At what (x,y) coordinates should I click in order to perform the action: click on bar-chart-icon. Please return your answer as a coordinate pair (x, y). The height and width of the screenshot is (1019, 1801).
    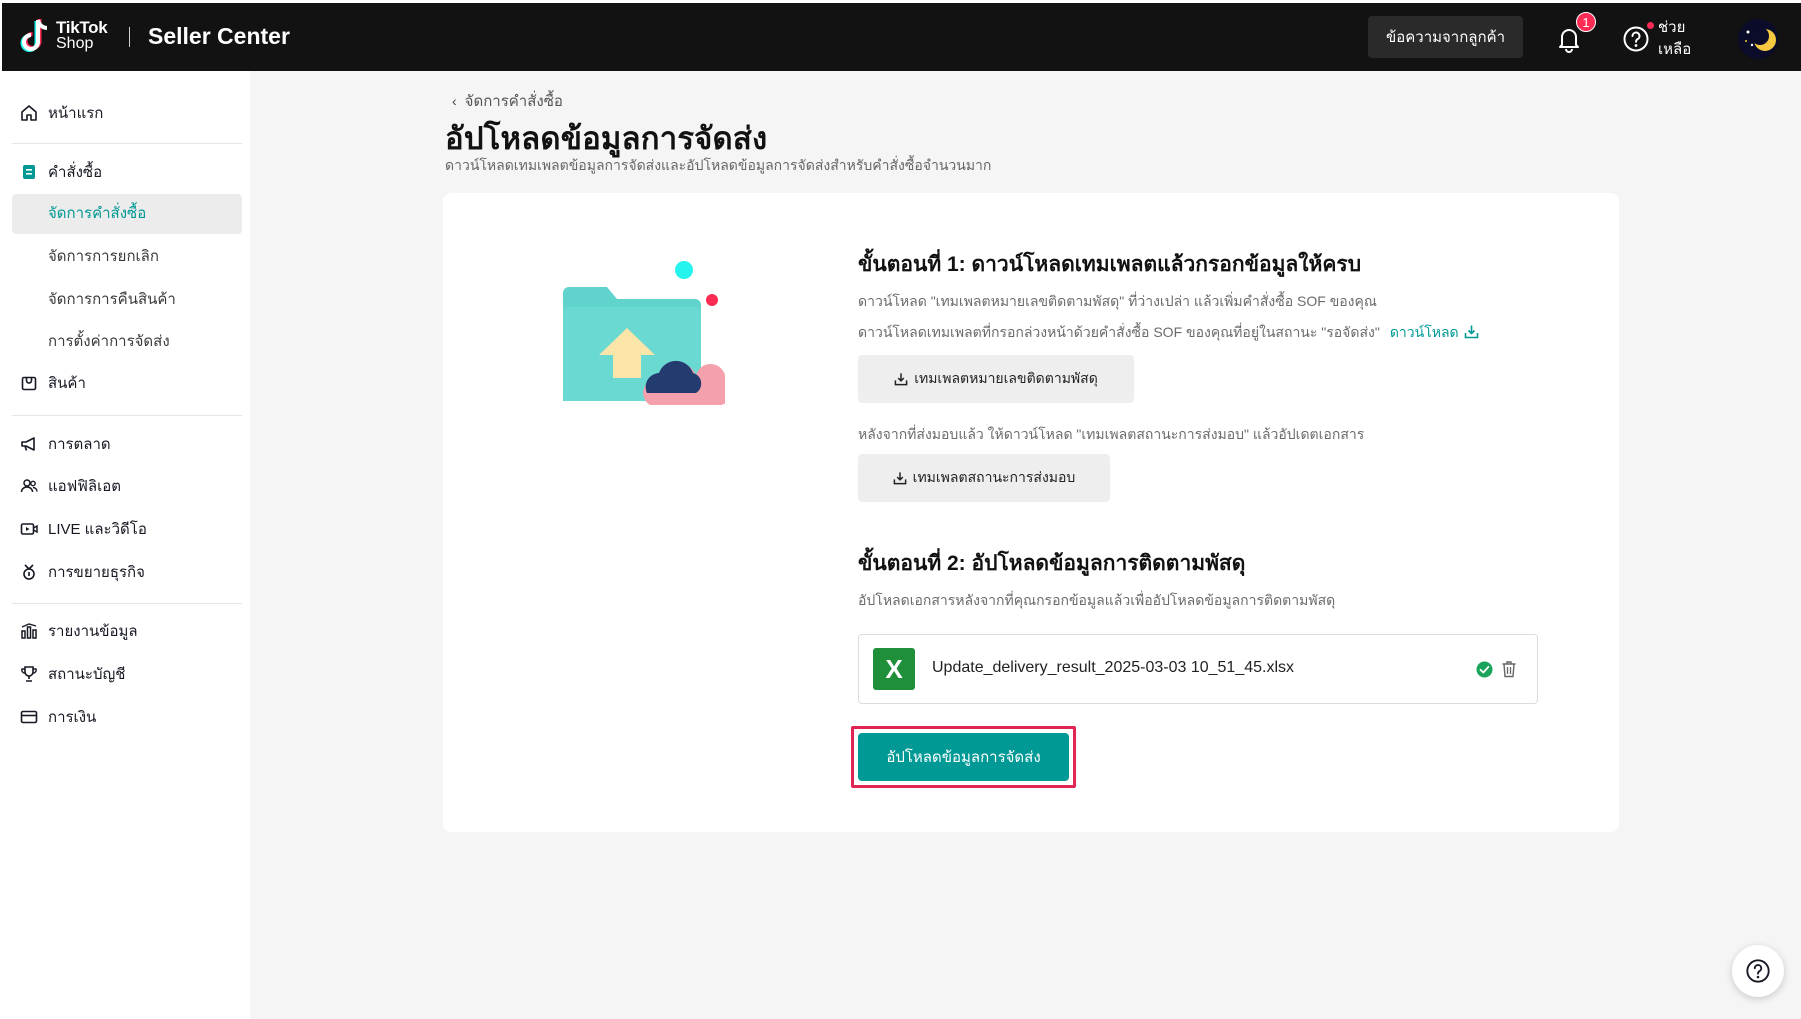
    Looking at the image, I should click on (29, 631).